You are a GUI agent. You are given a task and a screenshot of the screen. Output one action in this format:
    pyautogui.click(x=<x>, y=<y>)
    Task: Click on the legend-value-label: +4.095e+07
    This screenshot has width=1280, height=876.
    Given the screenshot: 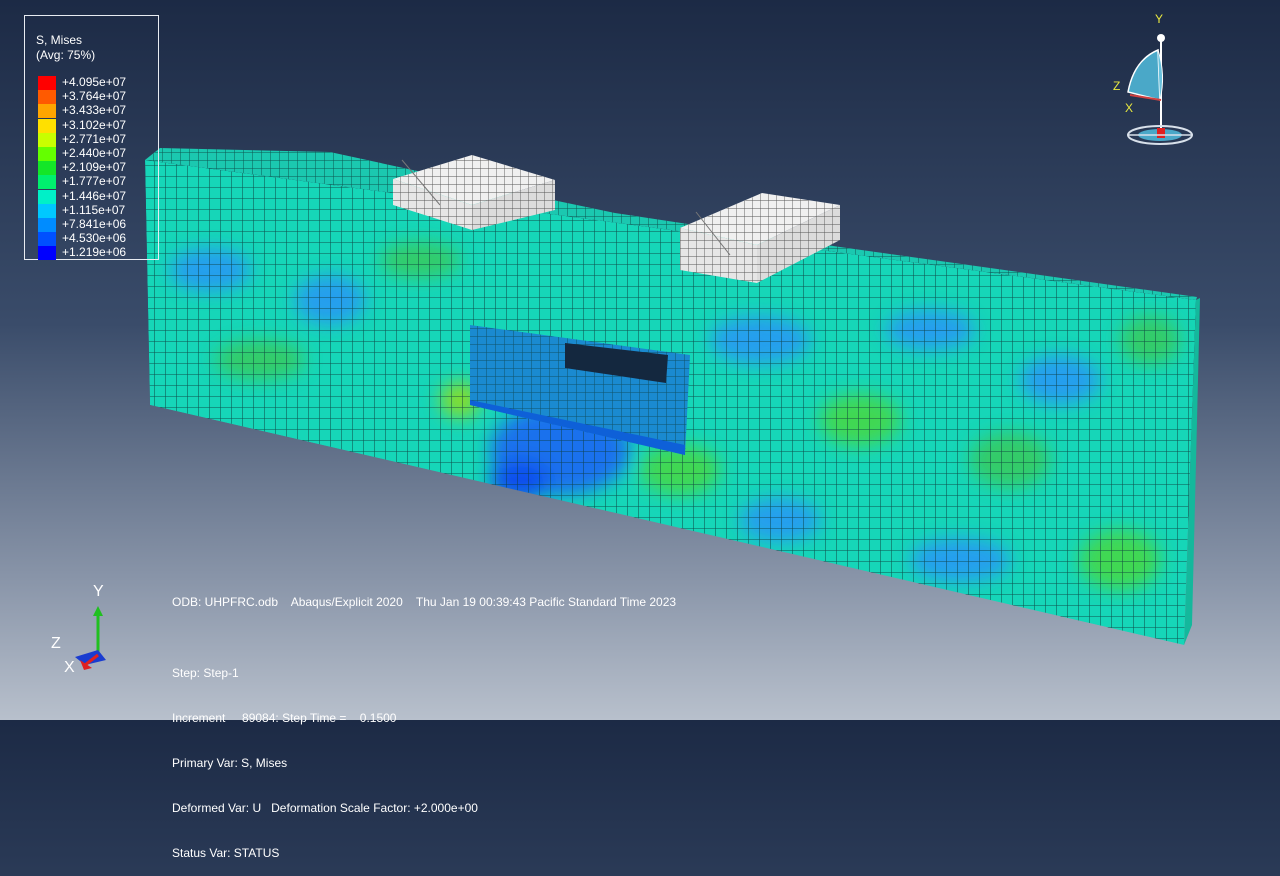 What is the action you would take?
    pyautogui.click(x=94, y=82)
    